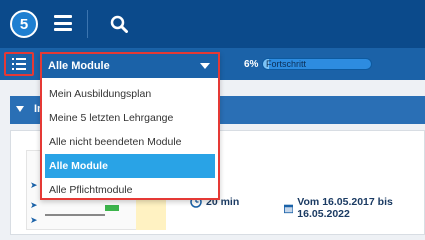  I want to click on progress-percent: 6%, so click(251, 64).